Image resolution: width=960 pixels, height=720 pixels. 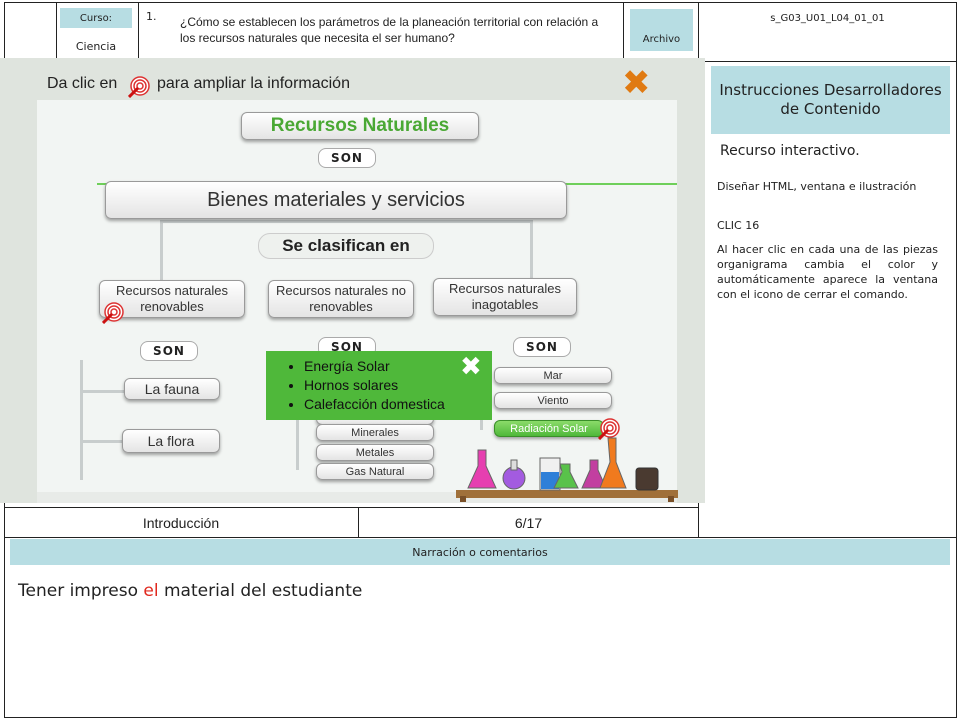 I want to click on course-name-text: Ciencia, so click(x=96, y=46).